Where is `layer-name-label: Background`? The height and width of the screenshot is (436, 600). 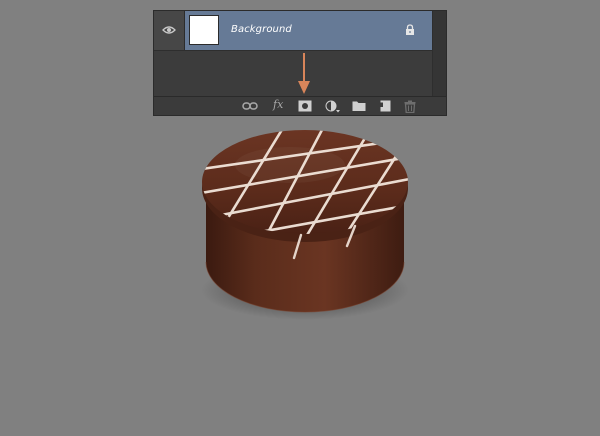 layer-name-label: Background is located at coordinates (261, 29).